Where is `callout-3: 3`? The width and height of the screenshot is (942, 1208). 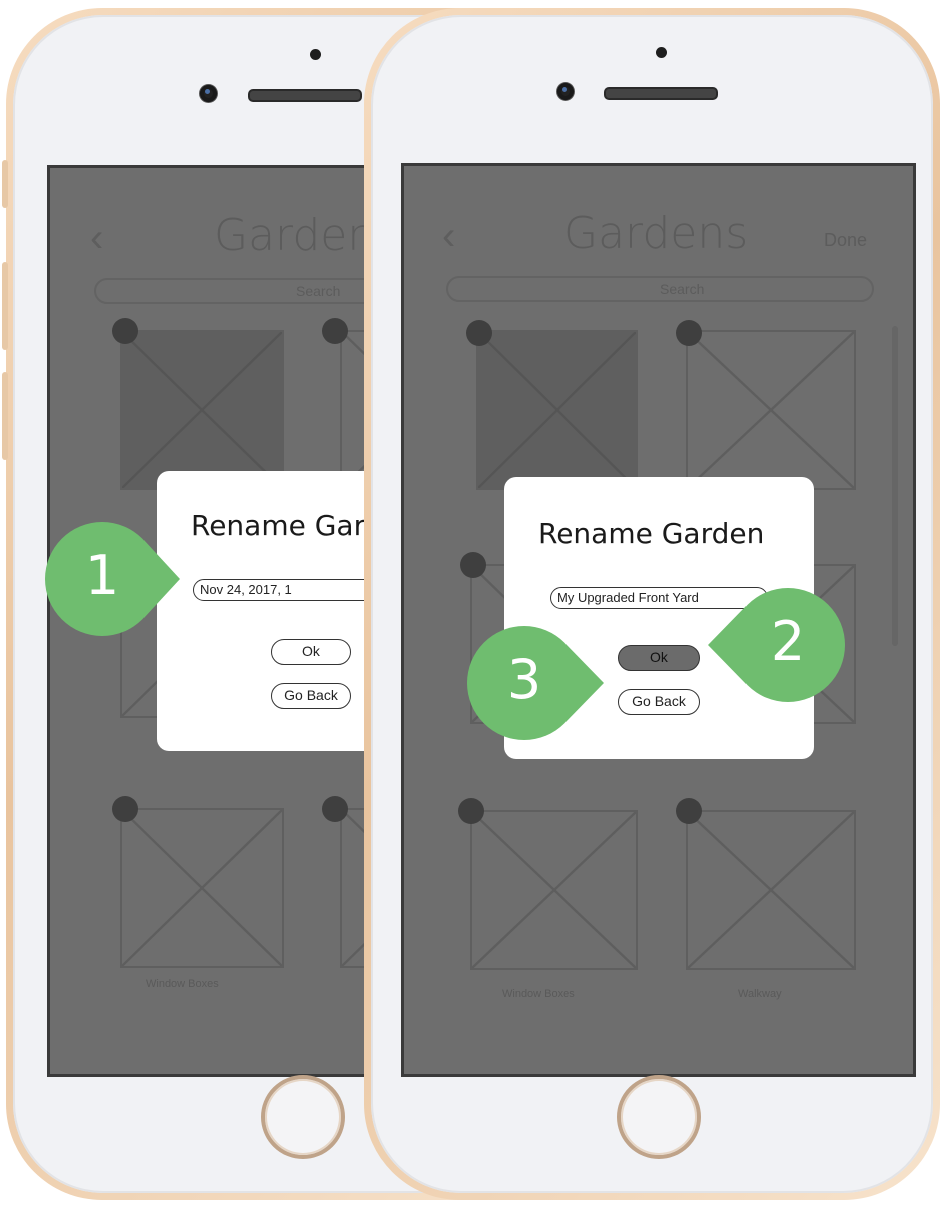 callout-3: 3 is located at coordinates (536, 683).